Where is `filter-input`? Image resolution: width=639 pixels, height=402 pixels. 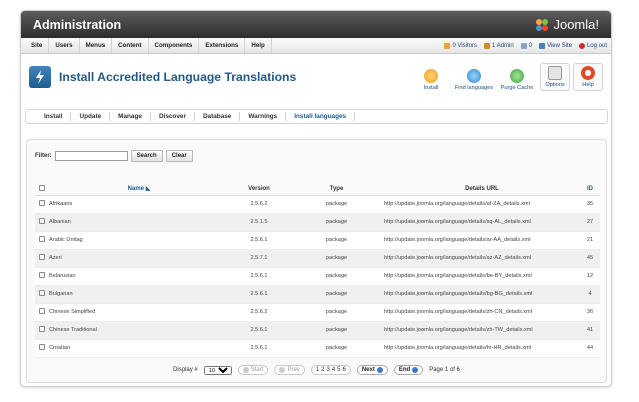
filter-input is located at coordinates (91, 156).